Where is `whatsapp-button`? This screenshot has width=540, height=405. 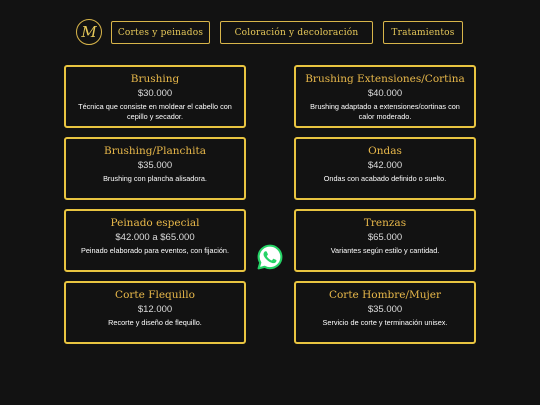
whatsapp-button is located at coordinates (270, 257).